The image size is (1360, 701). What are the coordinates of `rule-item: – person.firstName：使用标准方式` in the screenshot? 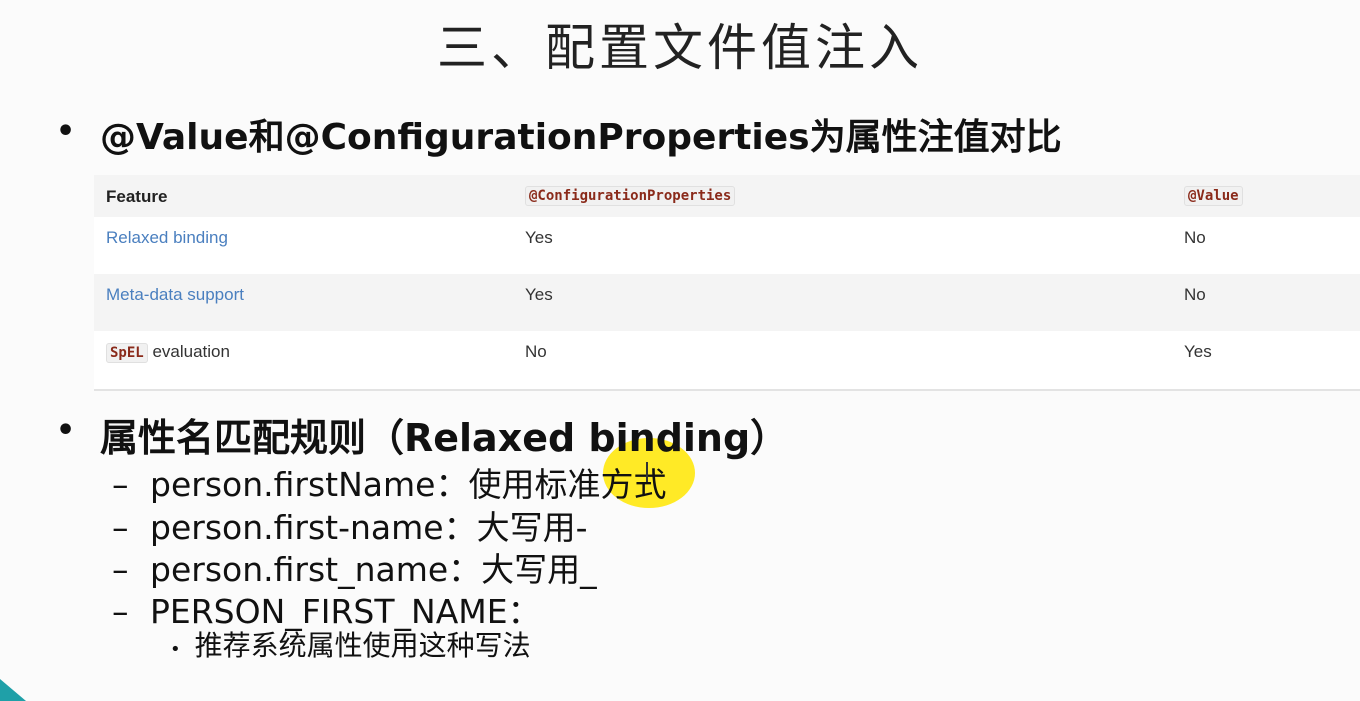 It's located at (389, 484).